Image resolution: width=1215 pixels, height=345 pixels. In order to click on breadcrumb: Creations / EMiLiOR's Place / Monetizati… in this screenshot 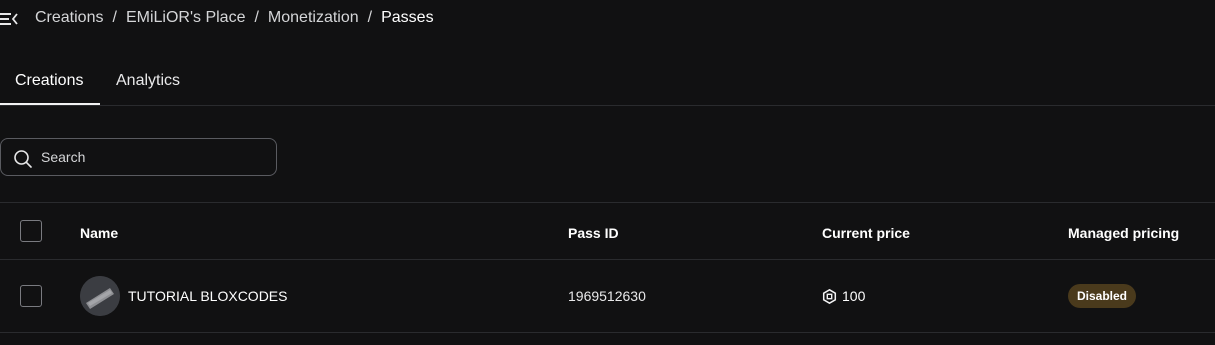, I will do `click(234, 18)`.